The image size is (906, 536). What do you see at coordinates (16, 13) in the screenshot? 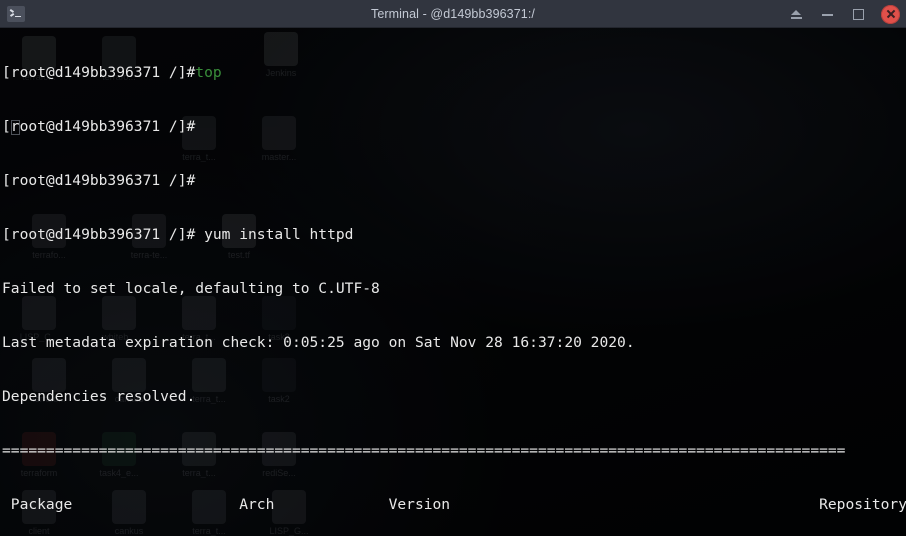
I see `terminal-icon` at bounding box center [16, 13].